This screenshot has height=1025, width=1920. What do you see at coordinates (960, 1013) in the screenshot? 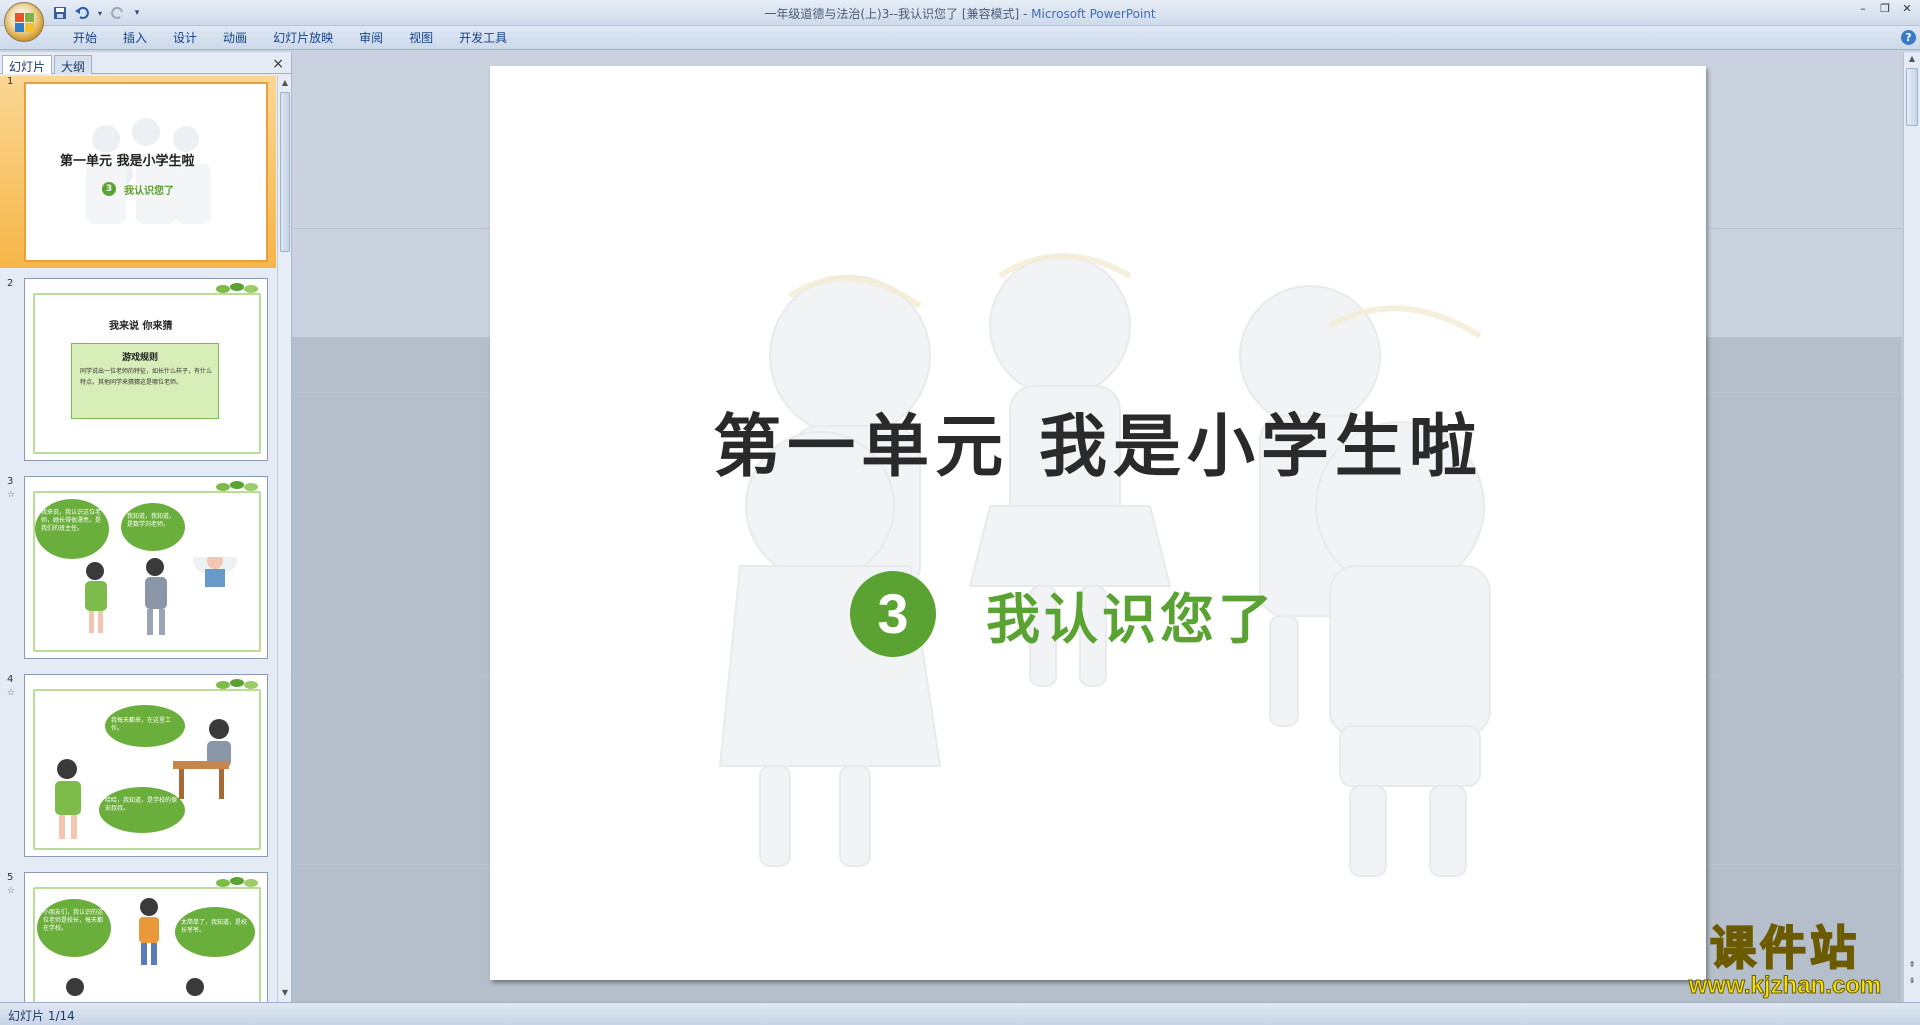
I see `status-bar: 幻灯片 1/14` at bounding box center [960, 1013].